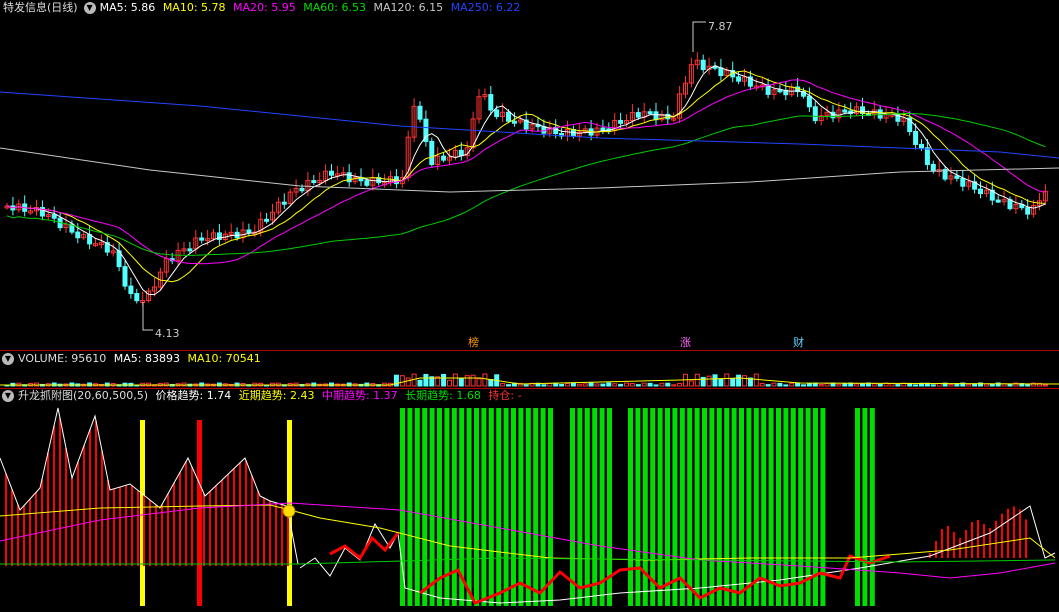  I want to click on ma10-value: MA10: 5.78, so click(194, 7).